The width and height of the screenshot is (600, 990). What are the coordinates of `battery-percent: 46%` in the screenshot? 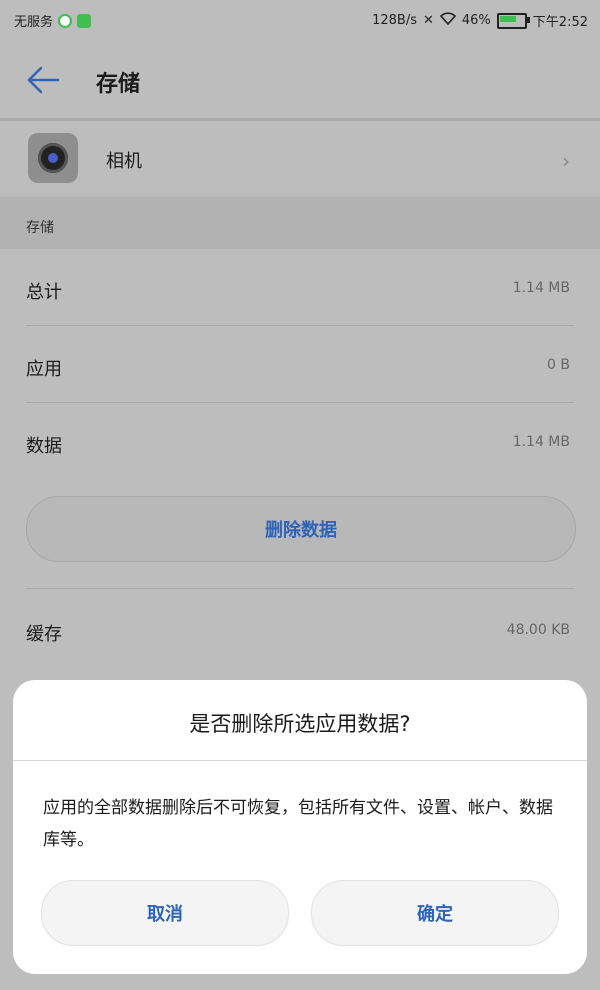 It's located at (476, 20).